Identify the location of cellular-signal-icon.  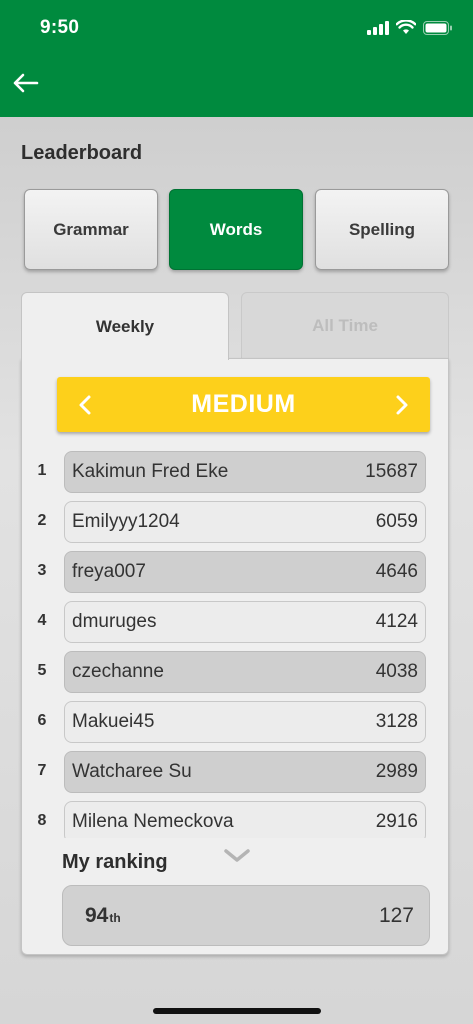
(378, 27).